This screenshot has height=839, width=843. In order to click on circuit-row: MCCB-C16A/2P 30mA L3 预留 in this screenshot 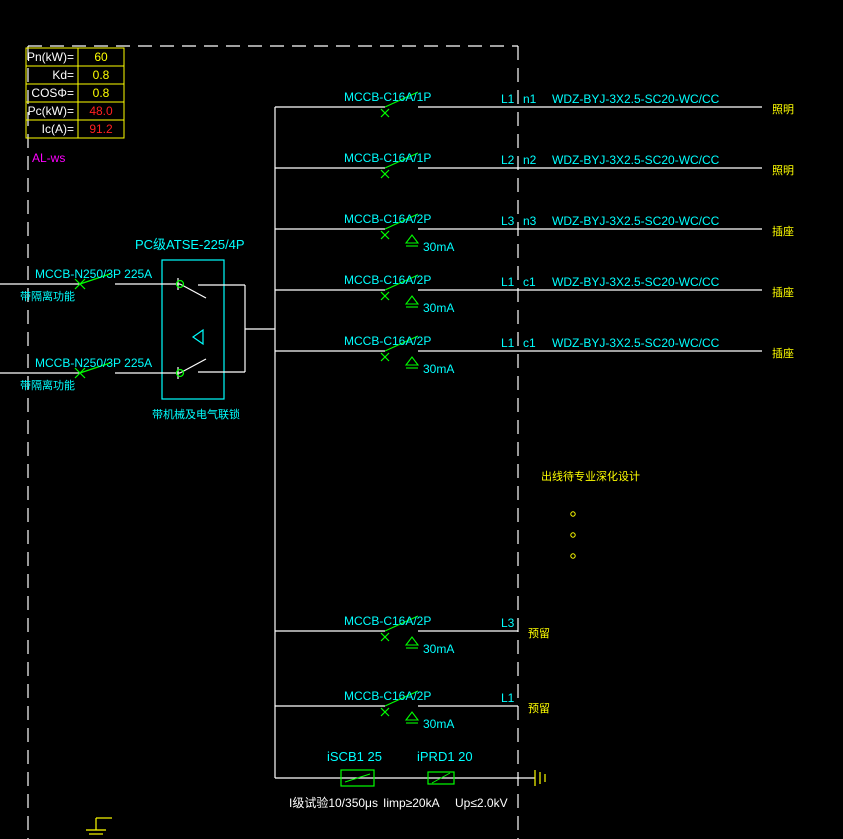, I will do `click(412, 635)`.